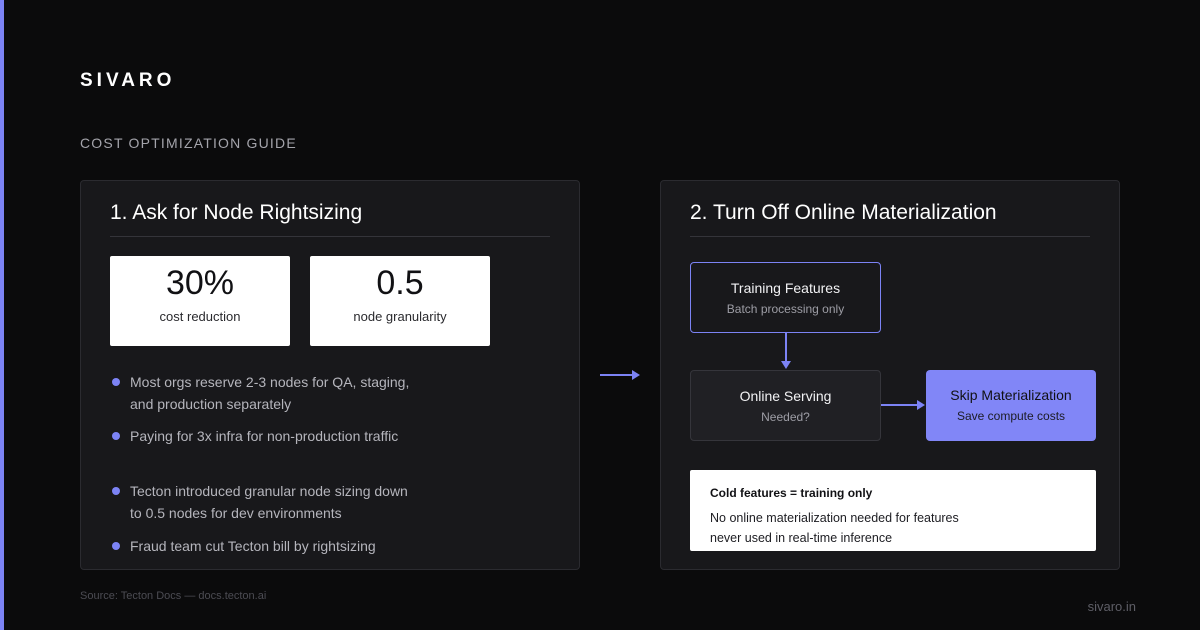 Image resolution: width=1200 pixels, height=630 pixels. I want to click on stat-value: 30%, so click(200, 283).